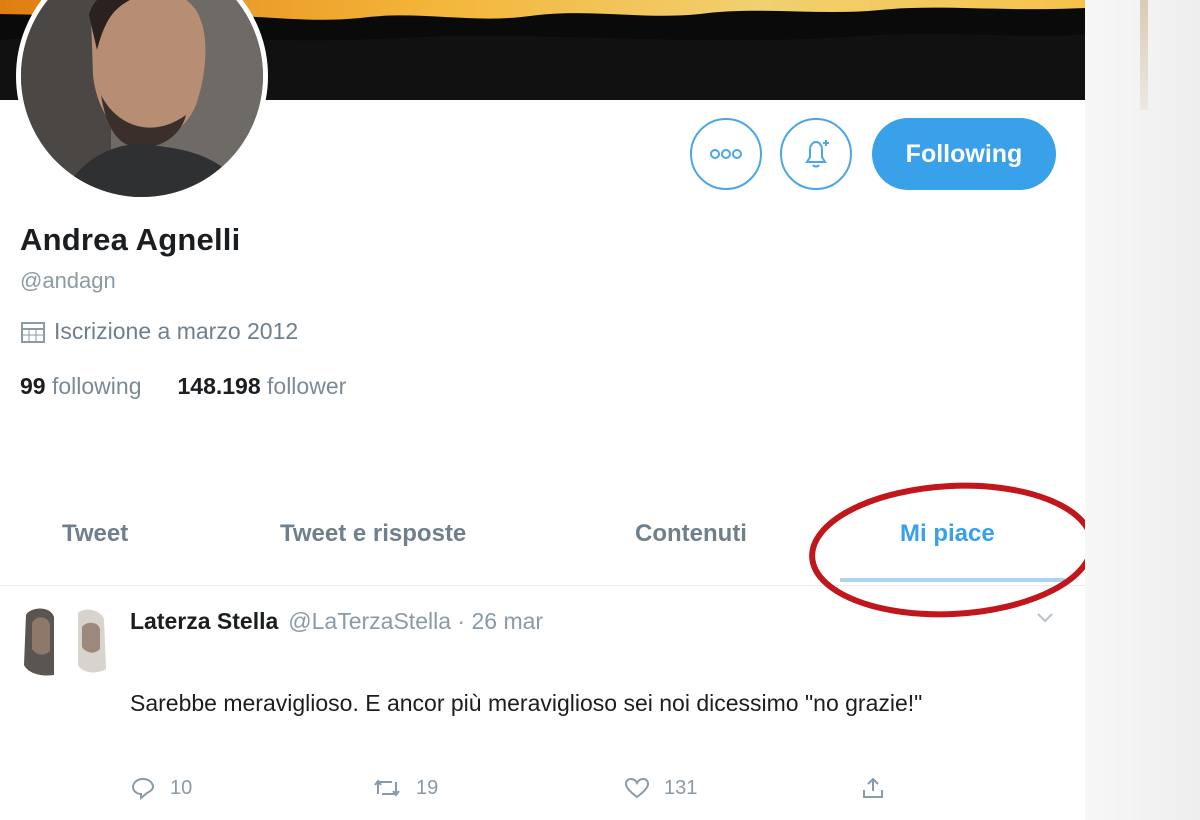 Image resolution: width=1200 pixels, height=820 pixels. What do you see at coordinates (369, 621) in the screenshot?
I see `tweet-handle: @LaTerzaStella` at bounding box center [369, 621].